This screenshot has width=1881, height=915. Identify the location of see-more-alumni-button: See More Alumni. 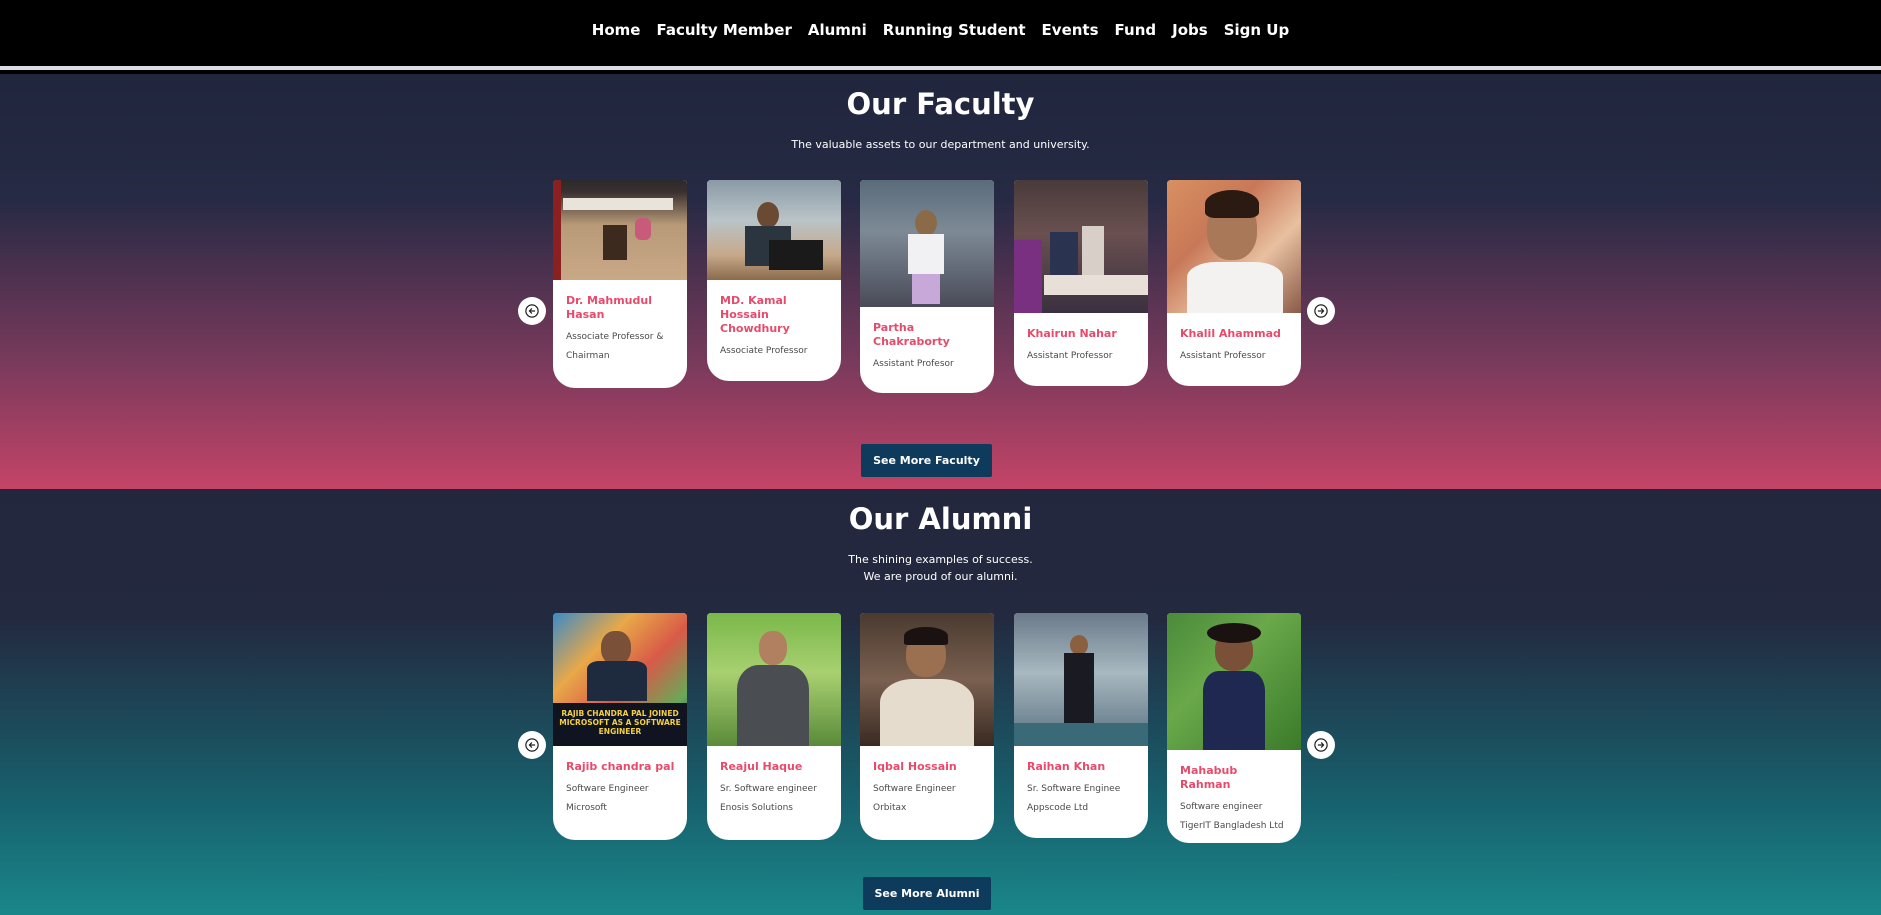
(927, 893).